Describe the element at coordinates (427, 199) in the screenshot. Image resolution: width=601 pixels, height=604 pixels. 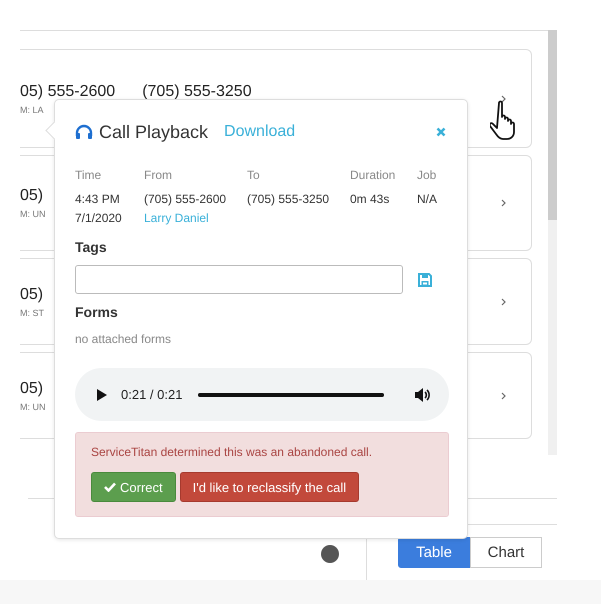
I see `detail-value: N/A` at that location.